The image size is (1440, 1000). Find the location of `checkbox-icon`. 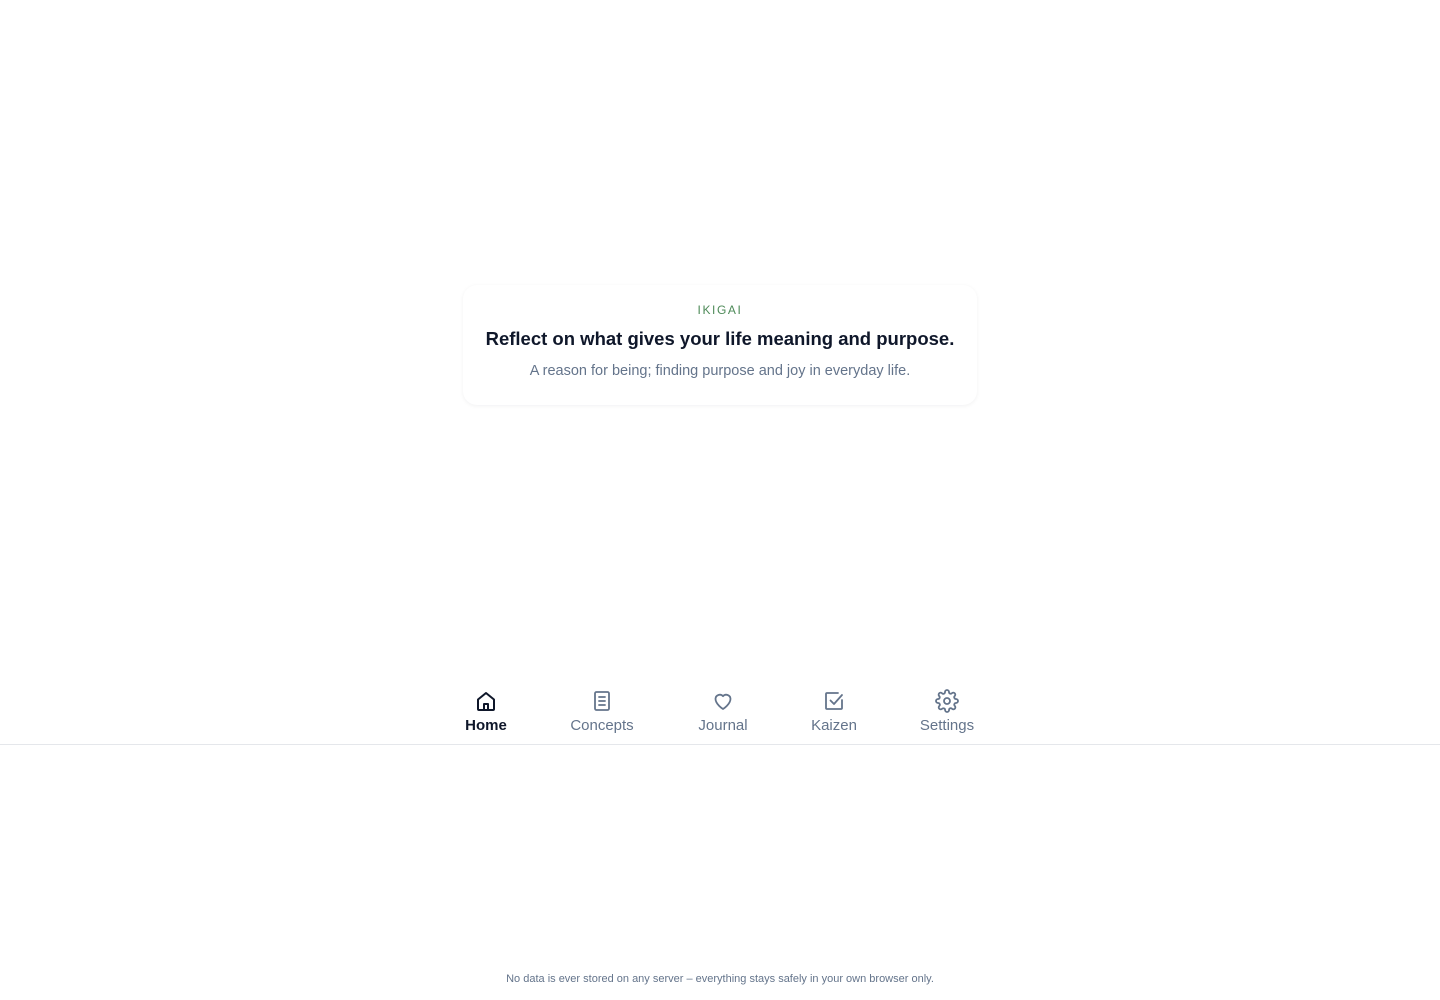

checkbox-icon is located at coordinates (834, 701).